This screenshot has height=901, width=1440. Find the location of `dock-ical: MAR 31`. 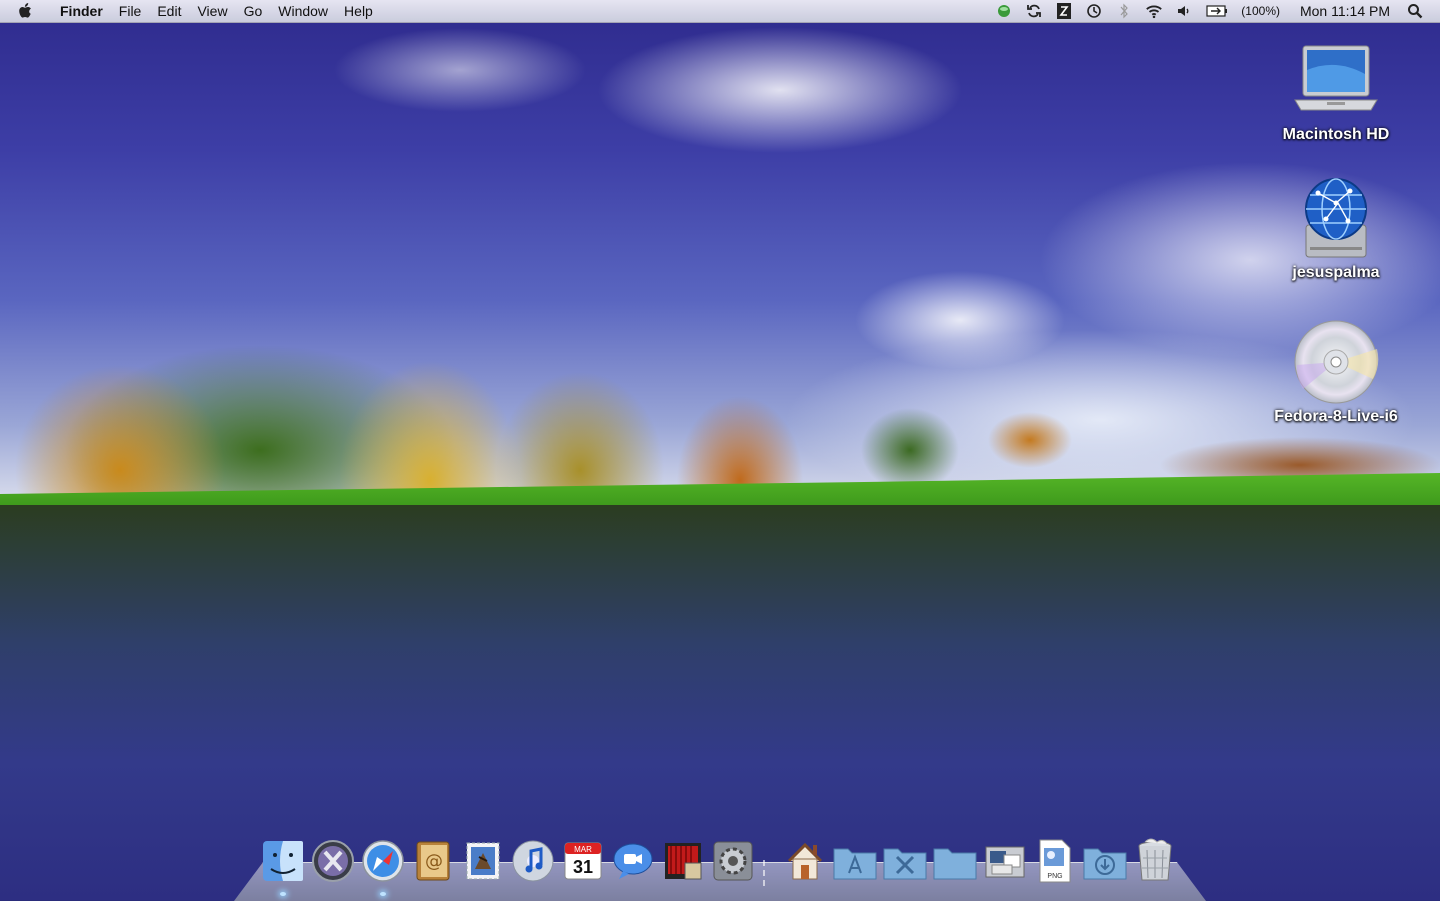

dock-ical: MAR 31 is located at coordinates (583, 861).